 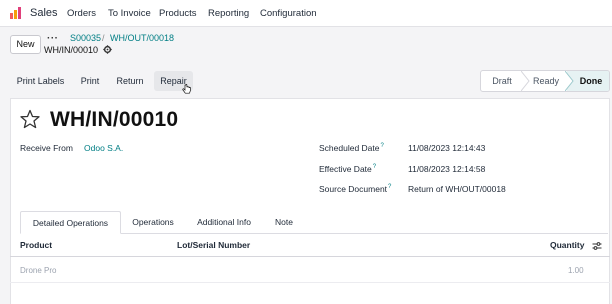 I want to click on print-labels-button: Print Labels, so click(x=40, y=81).